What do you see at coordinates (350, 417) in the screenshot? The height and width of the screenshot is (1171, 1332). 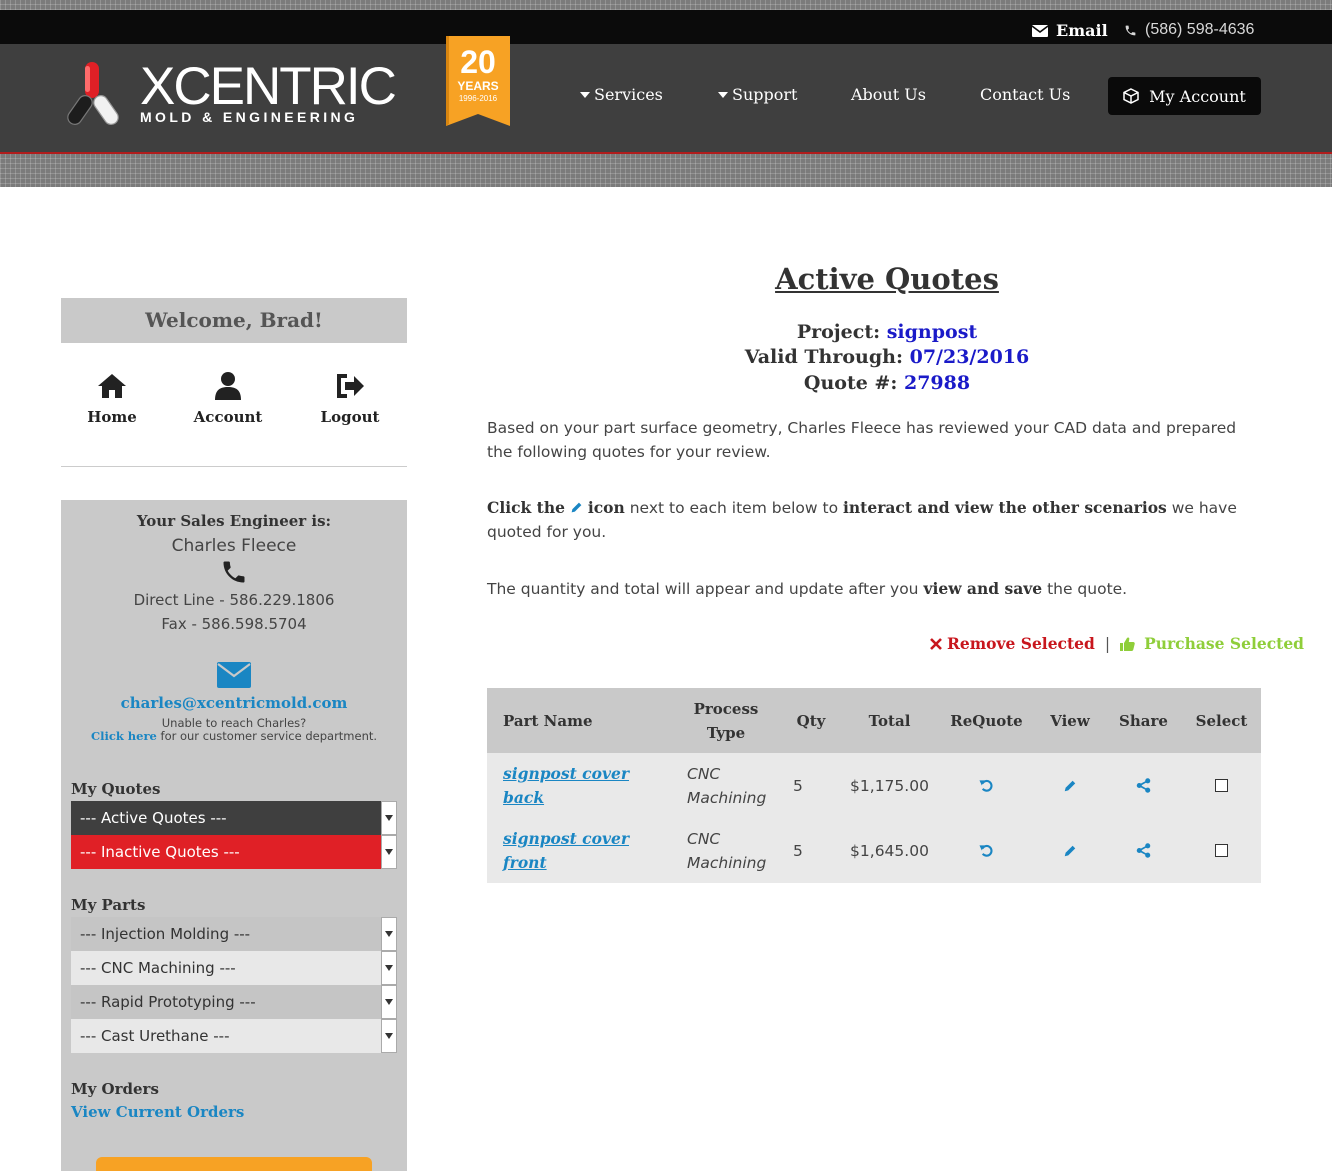 I see `quicknav-logout-label: Logout` at bounding box center [350, 417].